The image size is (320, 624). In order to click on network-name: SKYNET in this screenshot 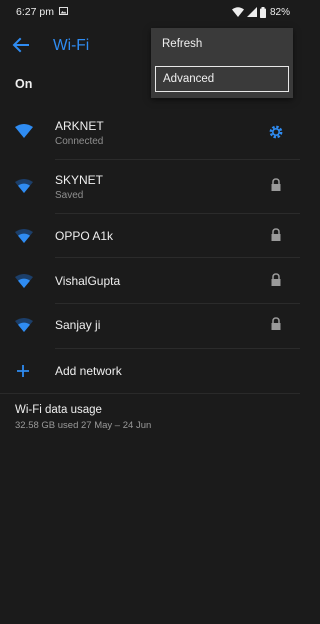, I will do `click(79, 180)`.